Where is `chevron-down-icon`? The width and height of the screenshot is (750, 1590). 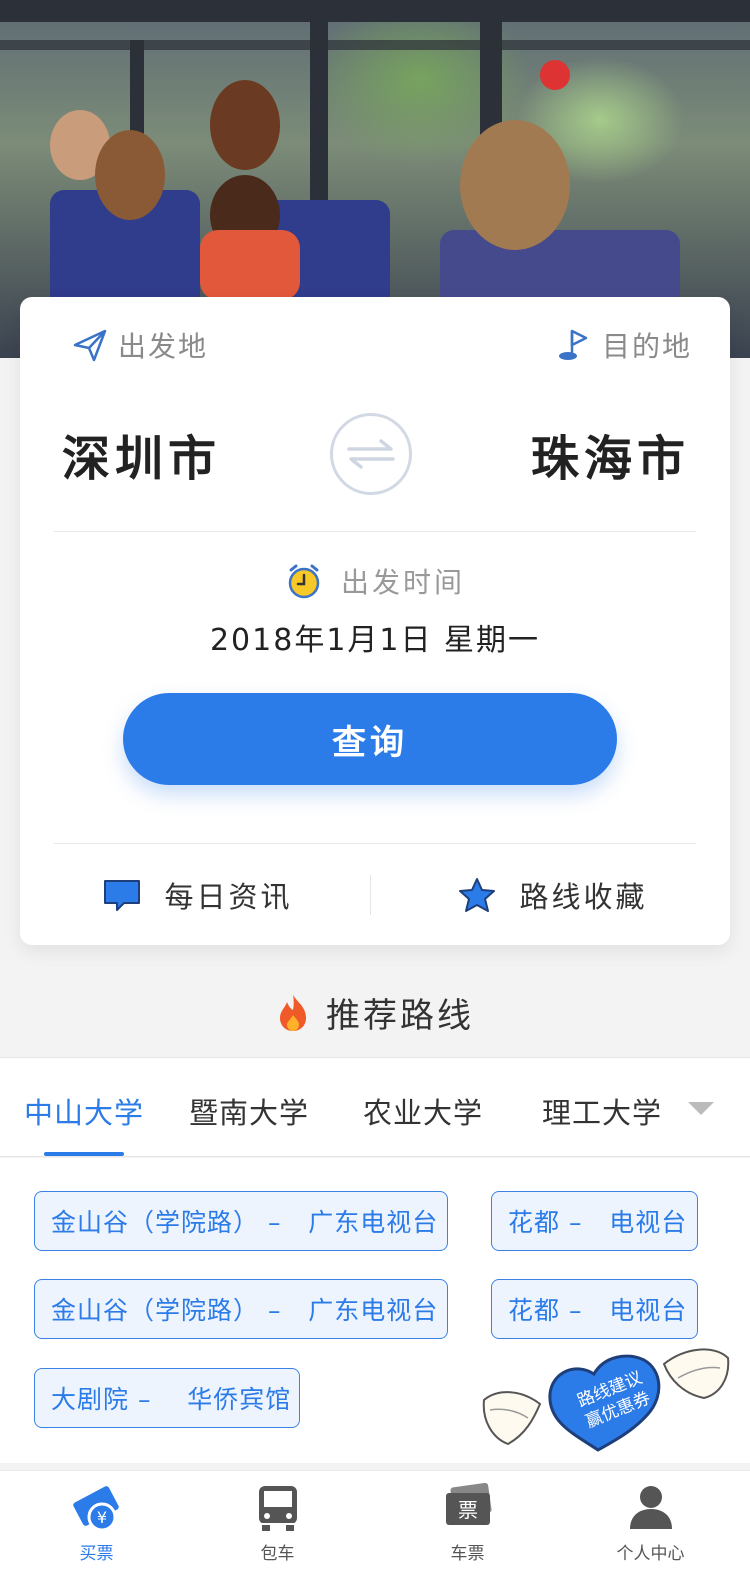 chevron-down-icon is located at coordinates (701, 1108).